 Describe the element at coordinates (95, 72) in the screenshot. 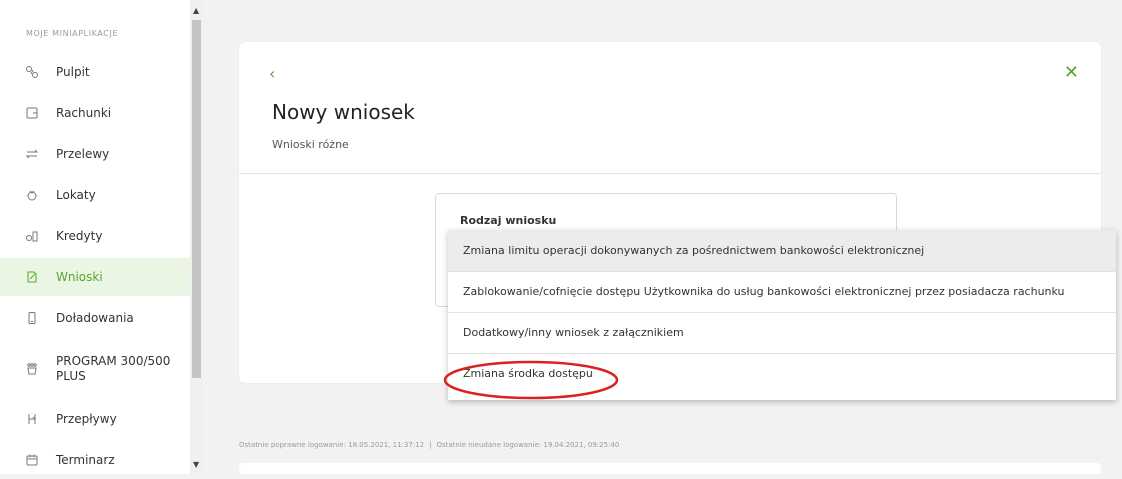

I see `sidebar-item-pulpit: Pulpit` at that location.